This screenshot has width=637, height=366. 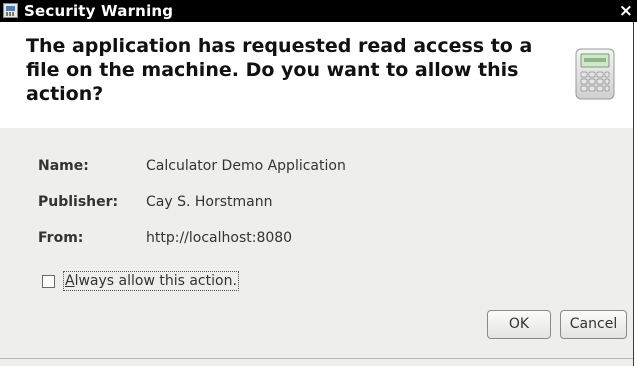 I want to click on from-value: http://localhost:8080, so click(x=219, y=238).